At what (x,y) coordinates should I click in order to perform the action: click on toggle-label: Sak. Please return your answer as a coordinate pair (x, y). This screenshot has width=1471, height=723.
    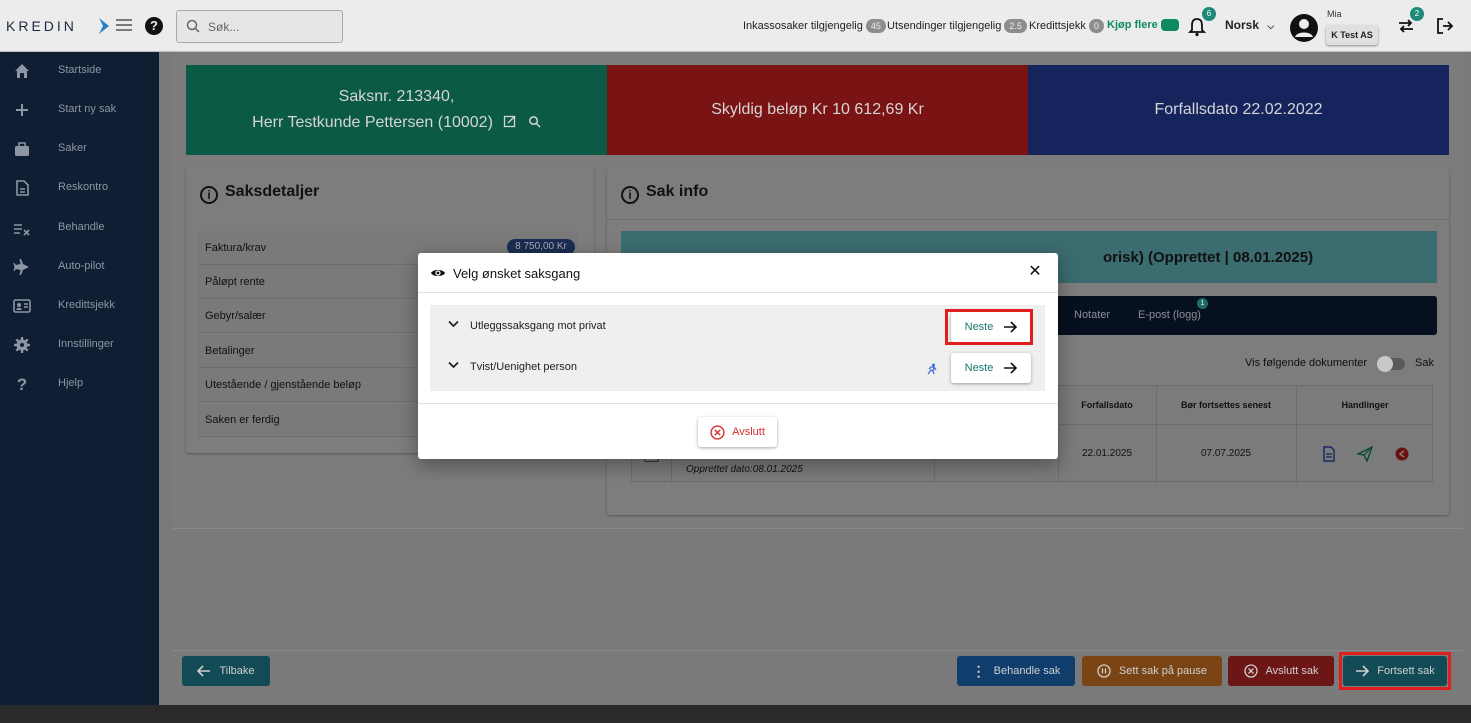
    Looking at the image, I should click on (1424, 363).